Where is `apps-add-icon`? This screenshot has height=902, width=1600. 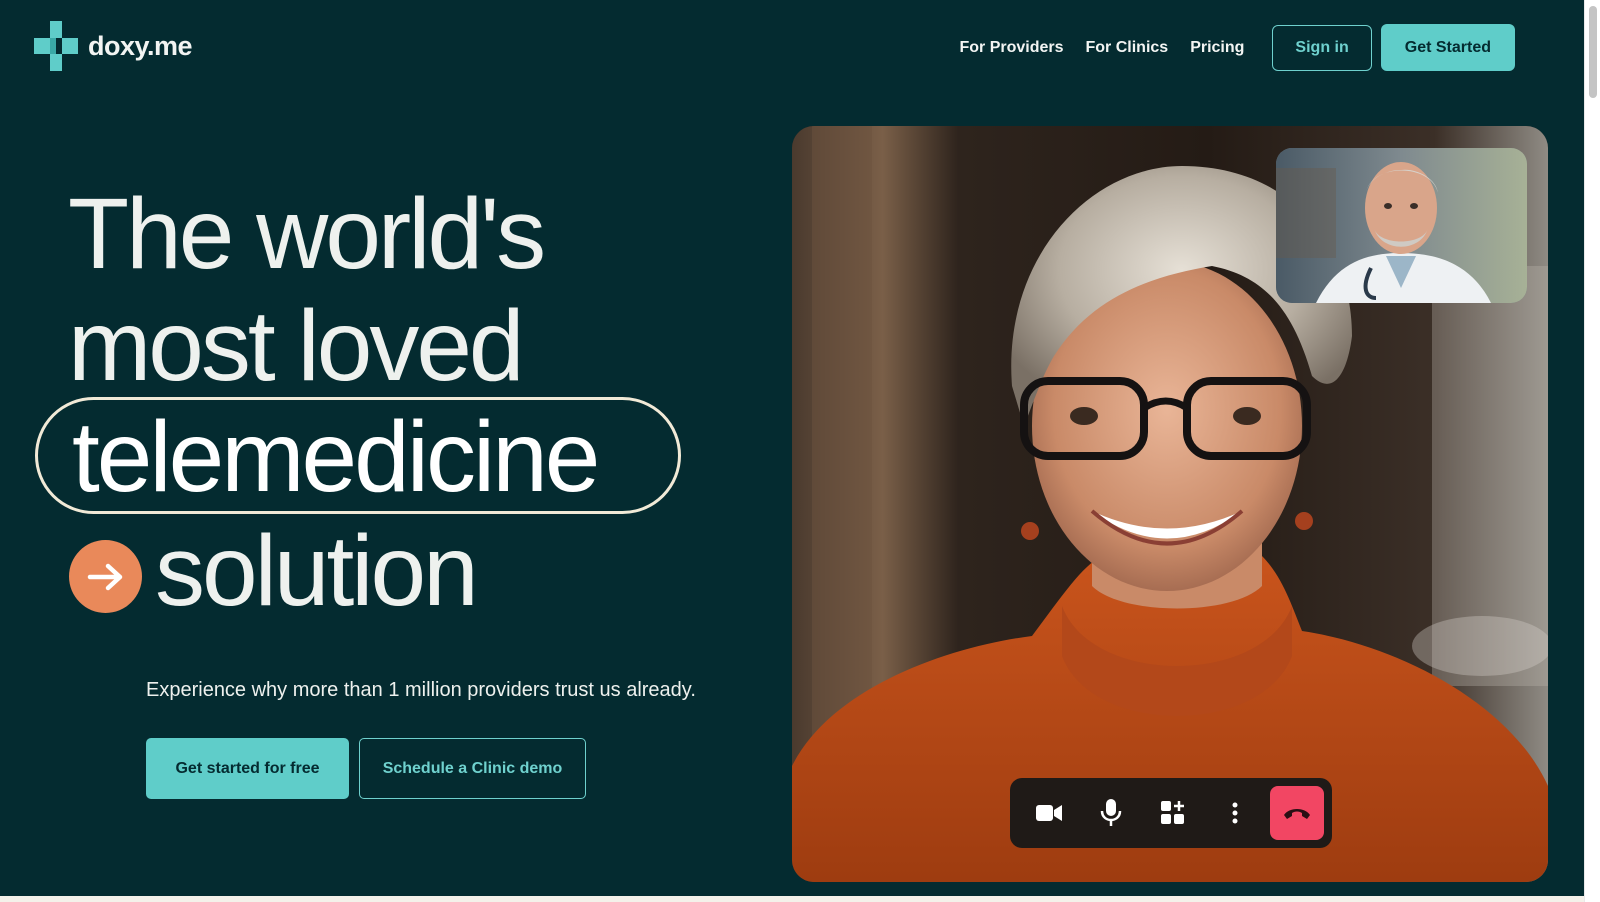 apps-add-icon is located at coordinates (1173, 813).